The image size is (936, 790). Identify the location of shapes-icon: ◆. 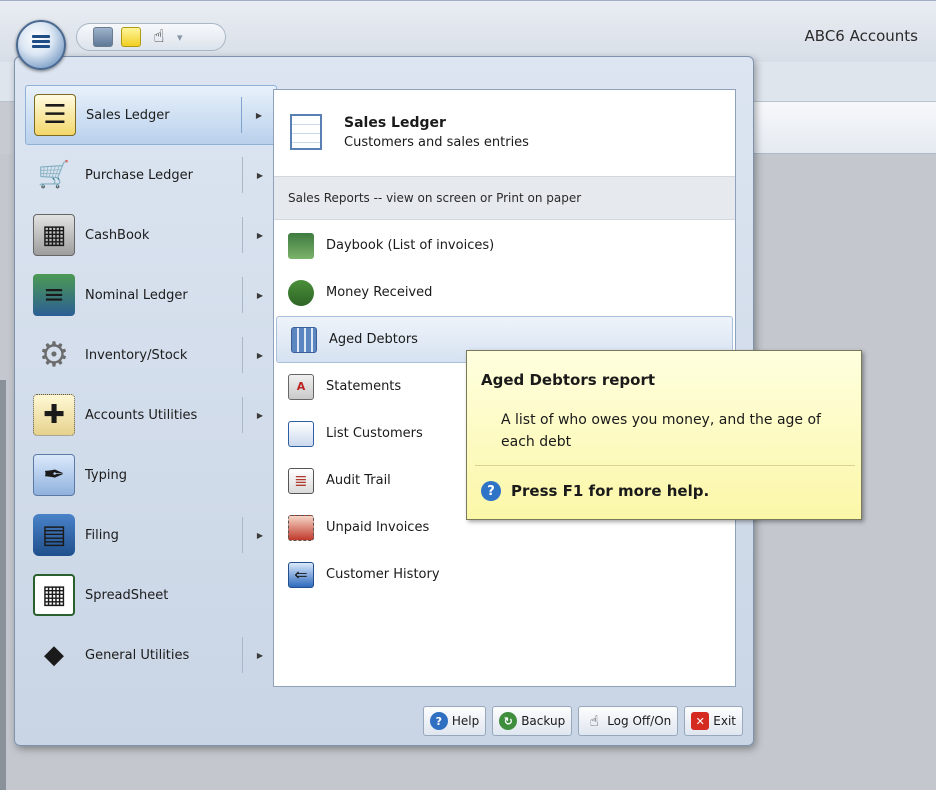
(54, 655).